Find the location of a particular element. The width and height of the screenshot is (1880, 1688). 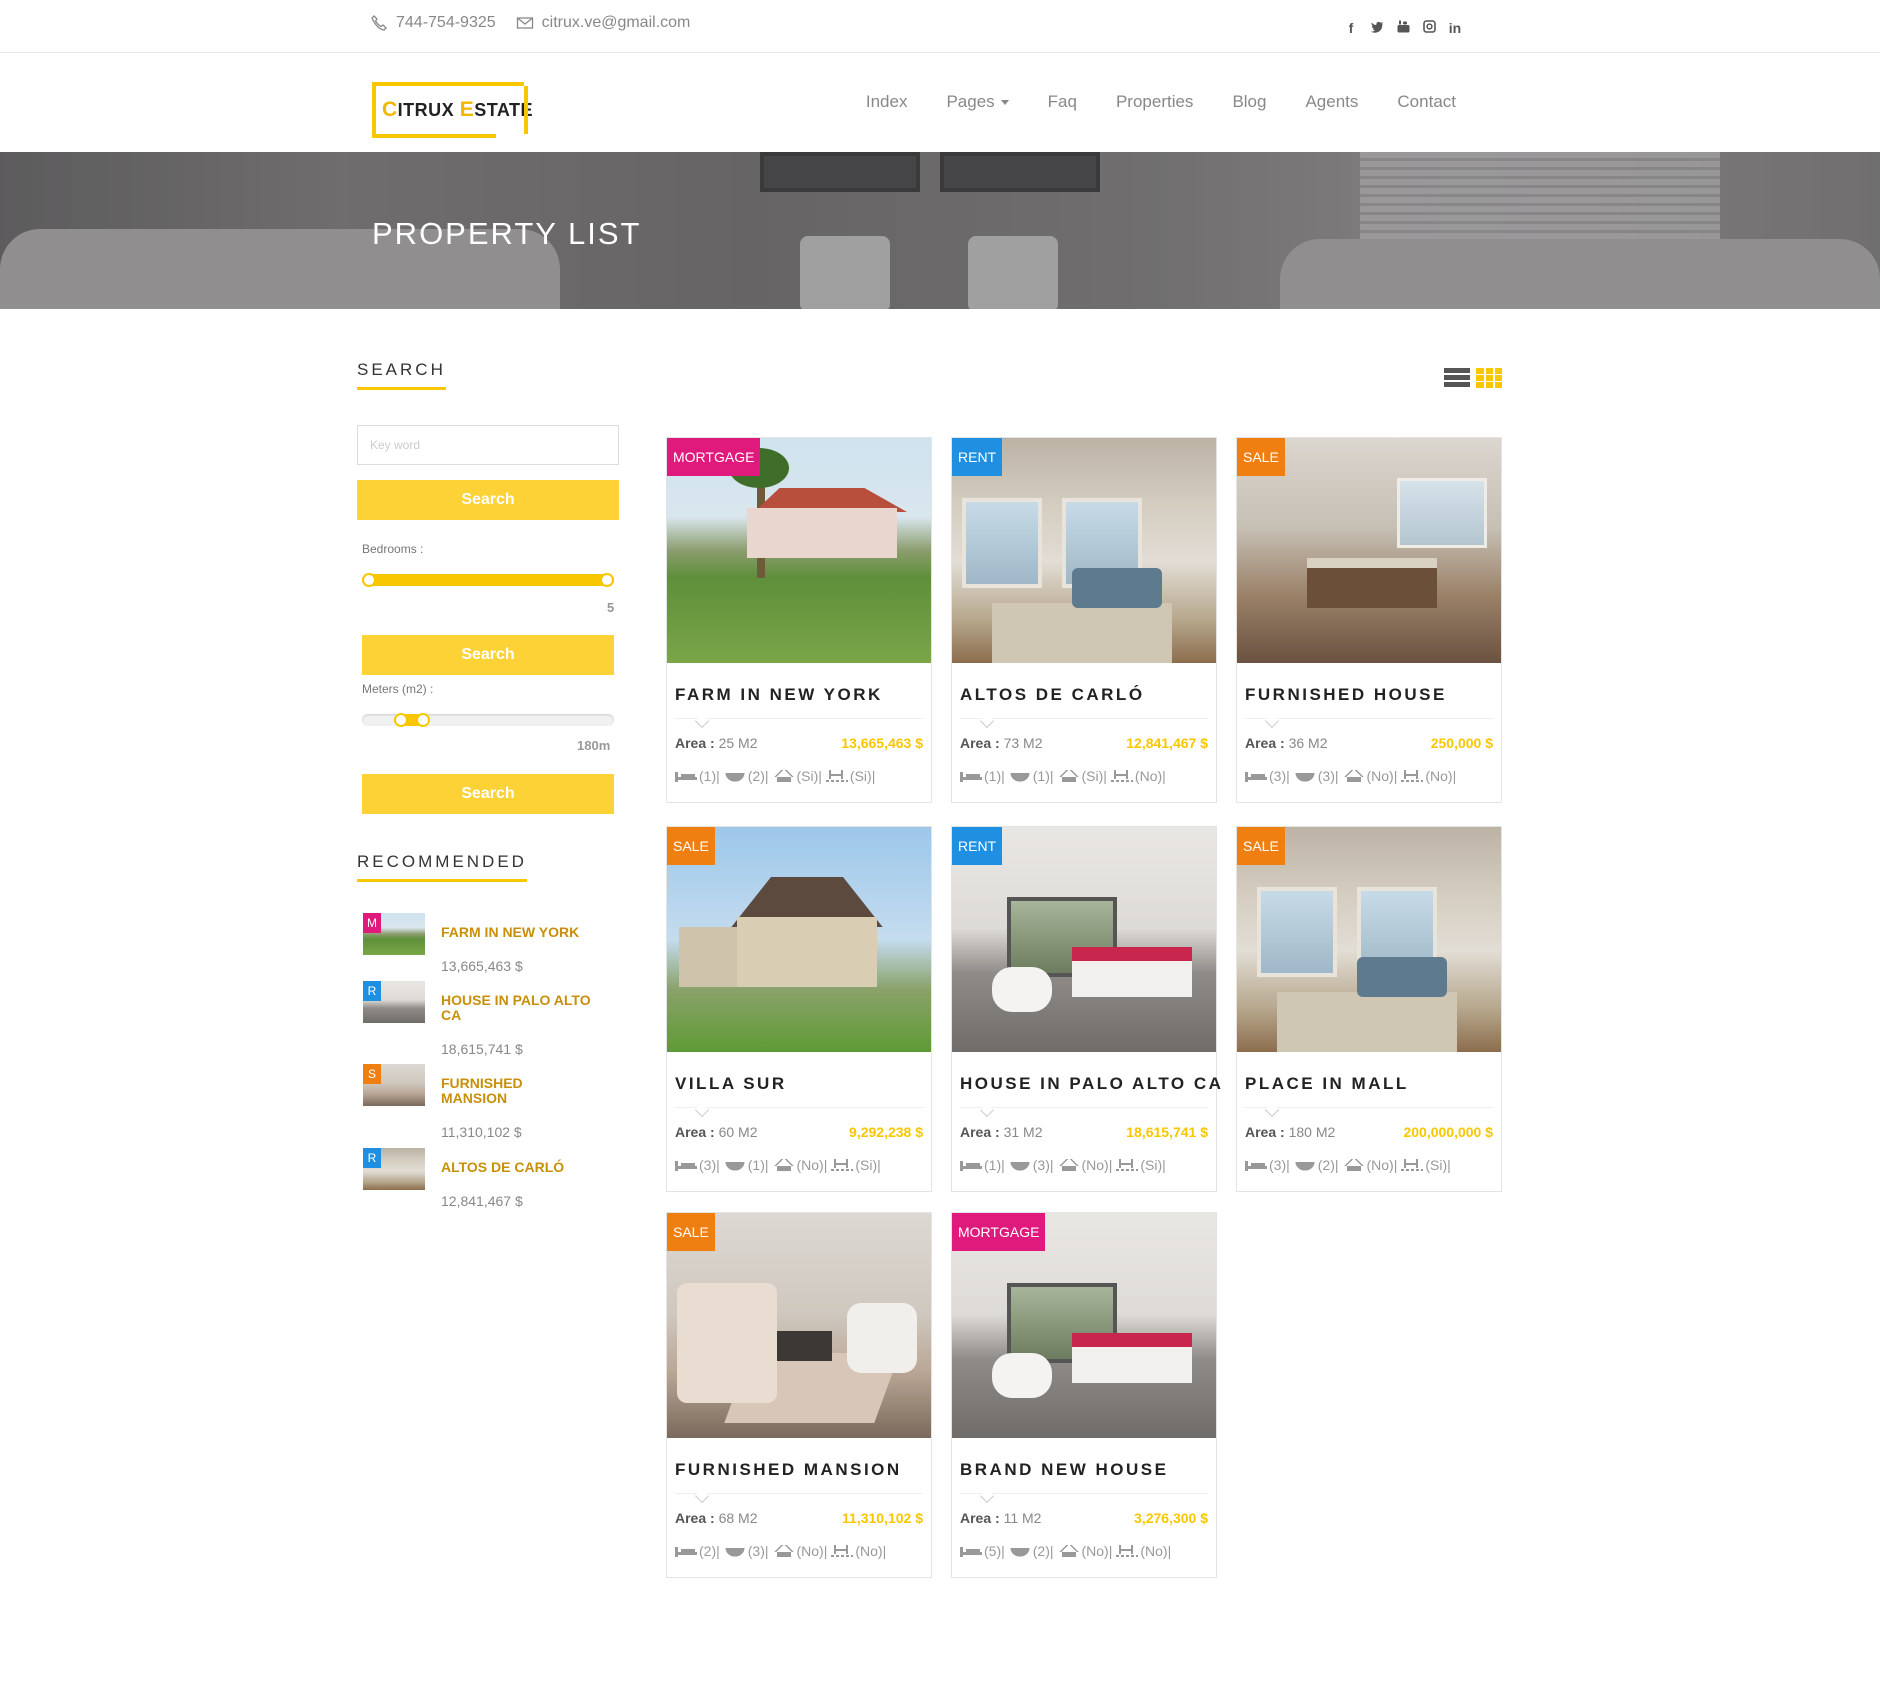

property-title: BRAND NEW HOUSE is located at coordinates (1064, 1470).